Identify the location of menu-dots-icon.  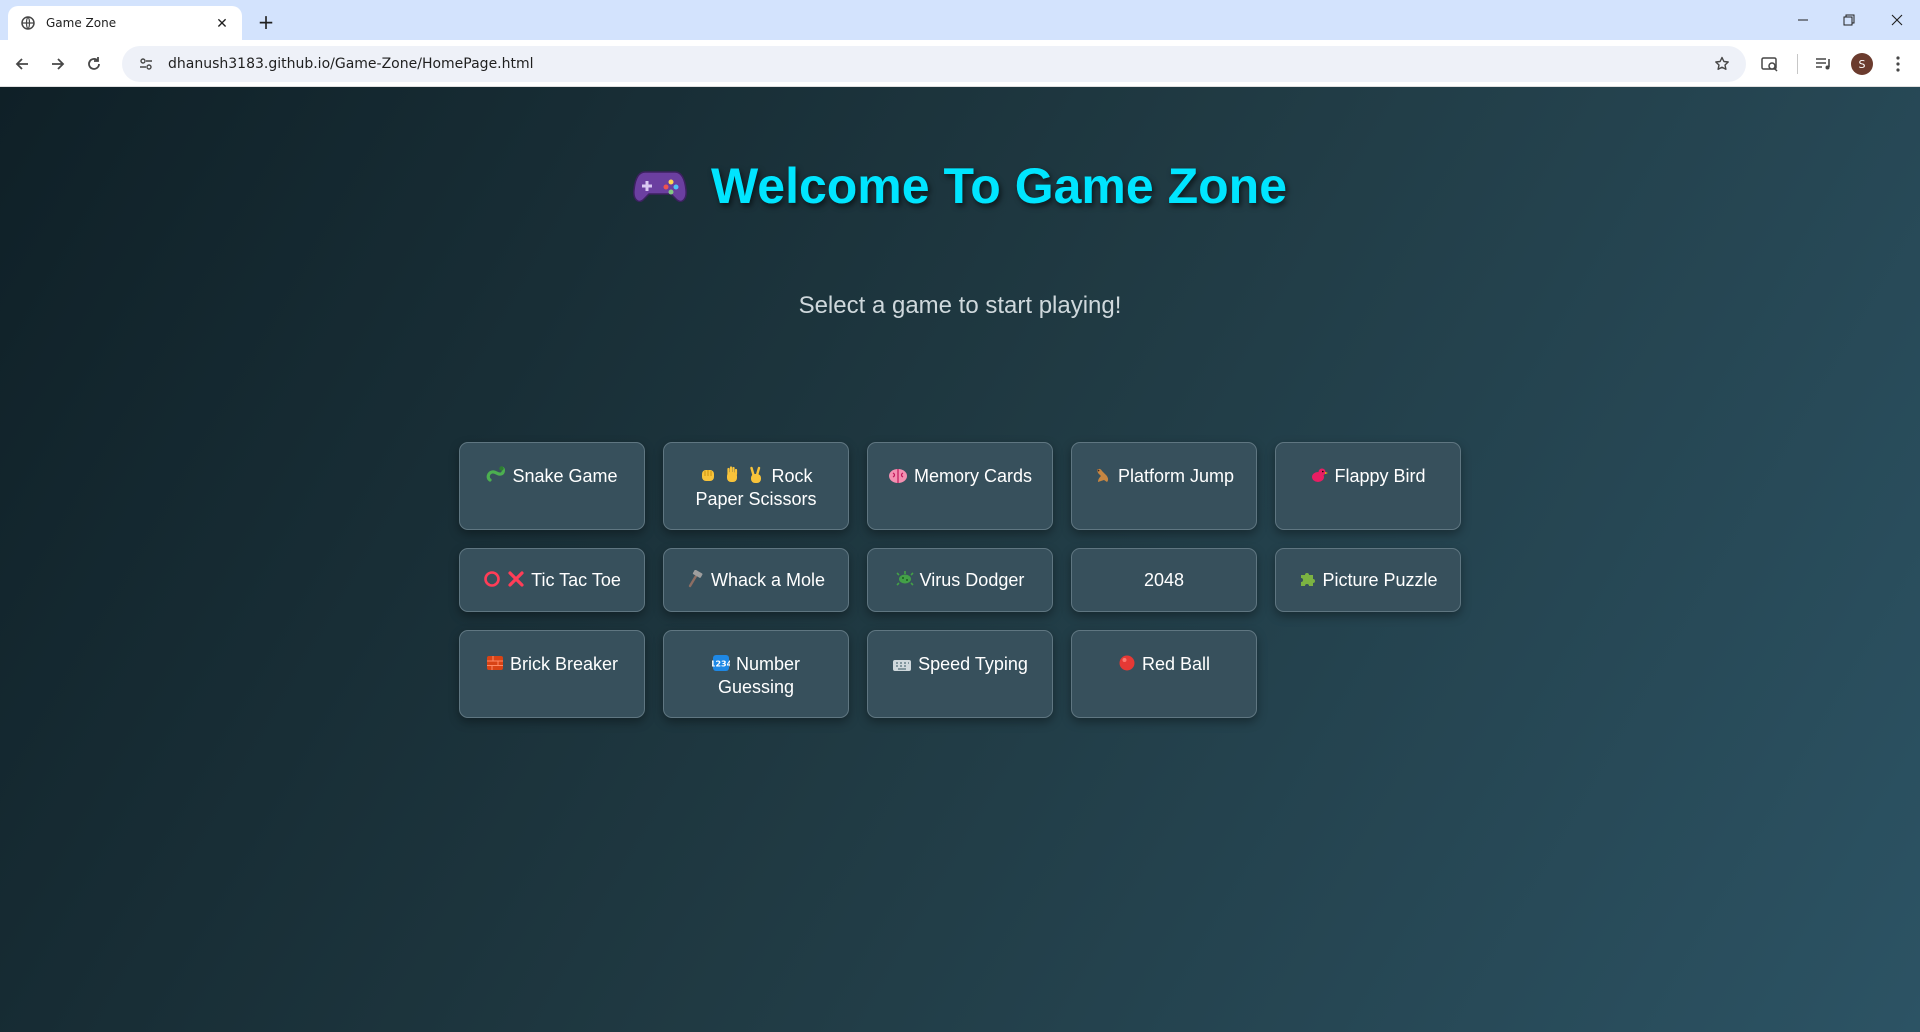
(1898, 64).